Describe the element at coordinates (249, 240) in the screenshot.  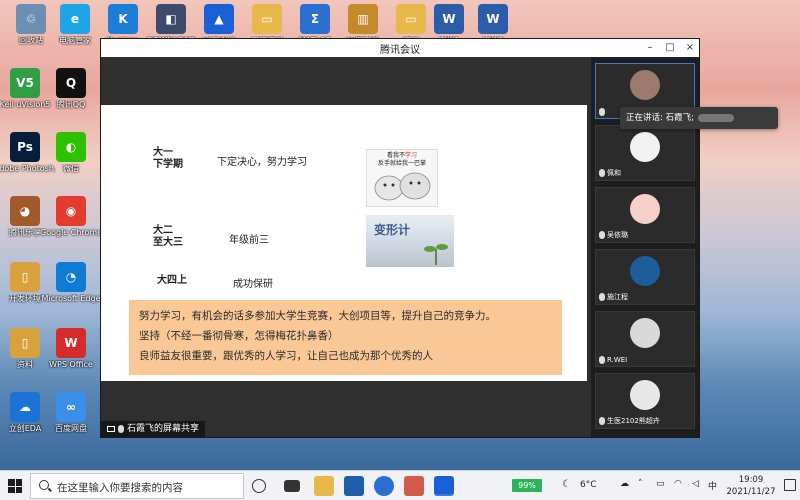
I see `timeline-desc: 年级前三` at that location.